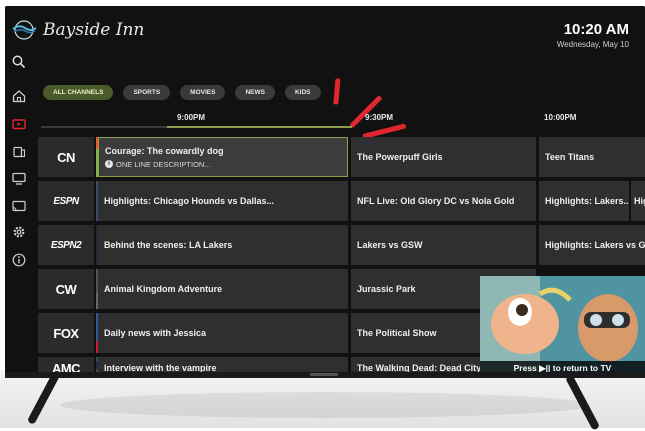 The height and width of the screenshot is (431, 645). What do you see at coordinates (19, 152) in the screenshot?
I see `devices-icon` at bounding box center [19, 152].